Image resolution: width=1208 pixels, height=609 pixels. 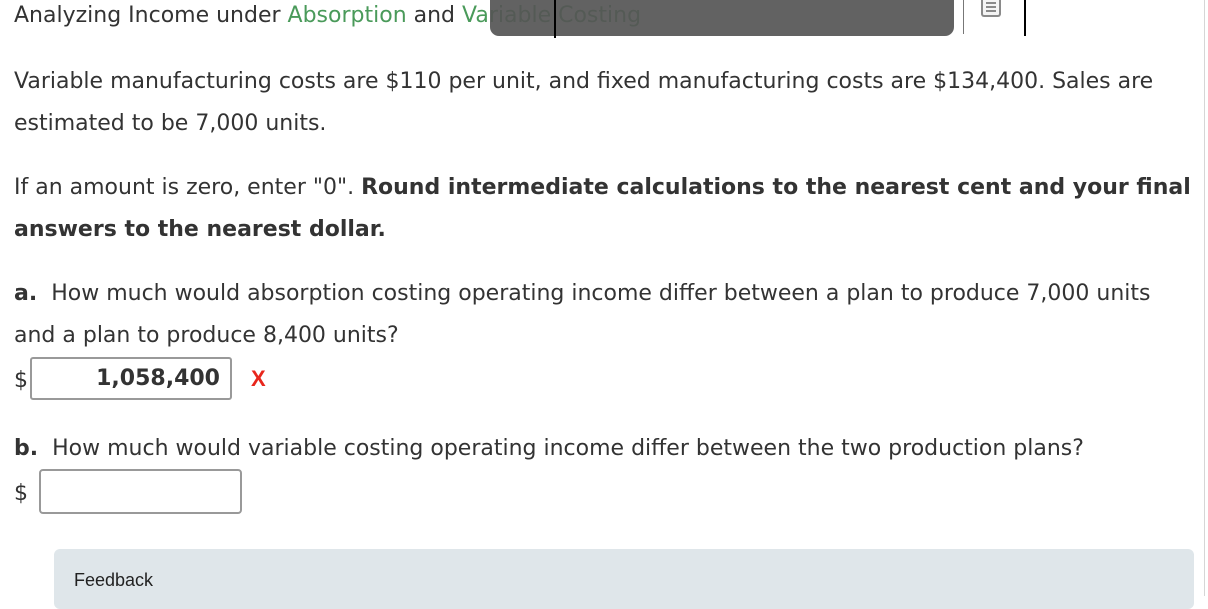 I want to click on document-icon, so click(x=991, y=8).